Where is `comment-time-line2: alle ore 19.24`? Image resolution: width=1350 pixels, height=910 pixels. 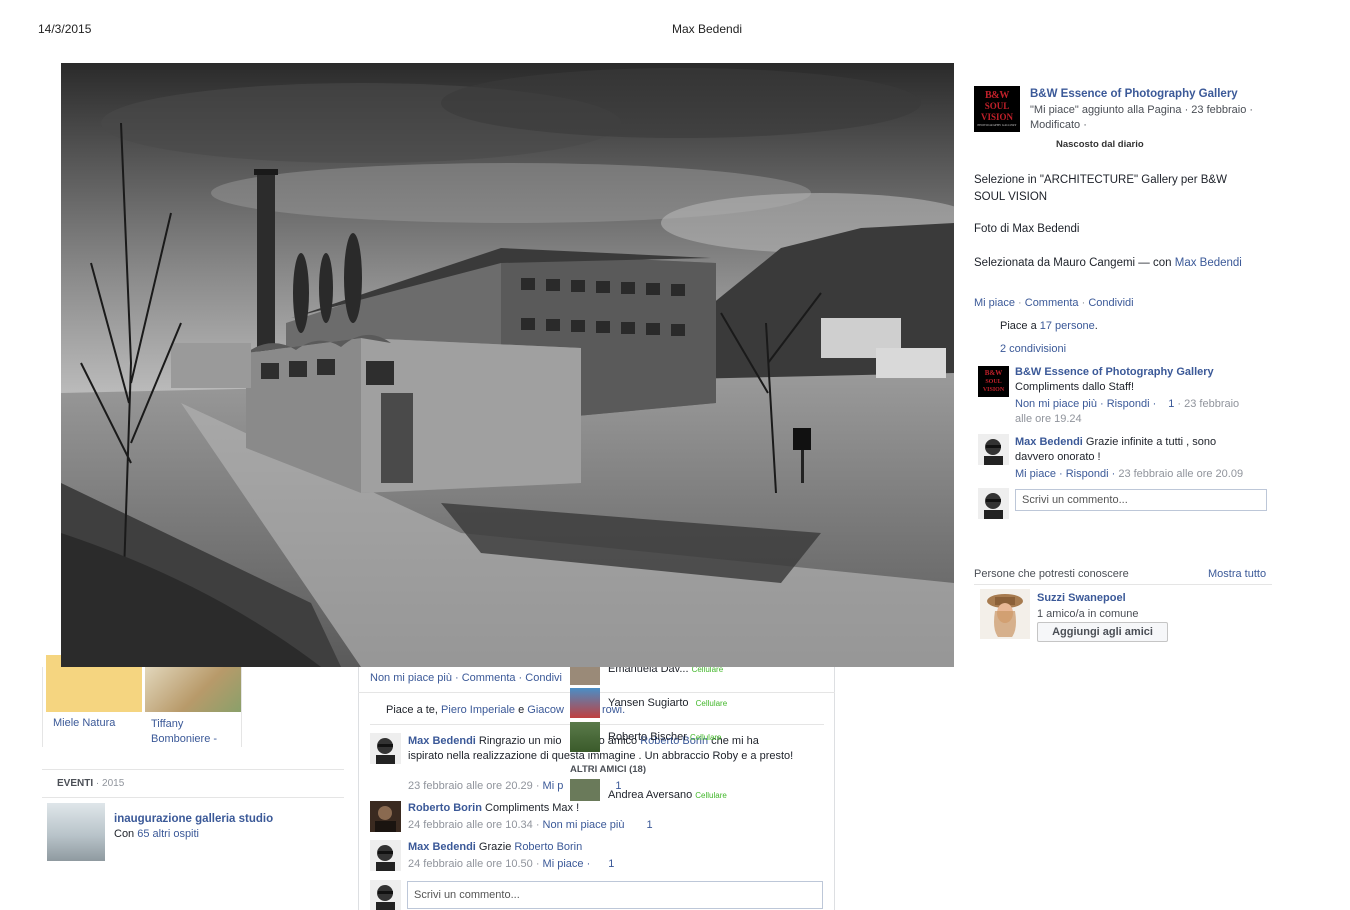 comment-time-line2: alle ore 19.24 is located at coordinates (1048, 419).